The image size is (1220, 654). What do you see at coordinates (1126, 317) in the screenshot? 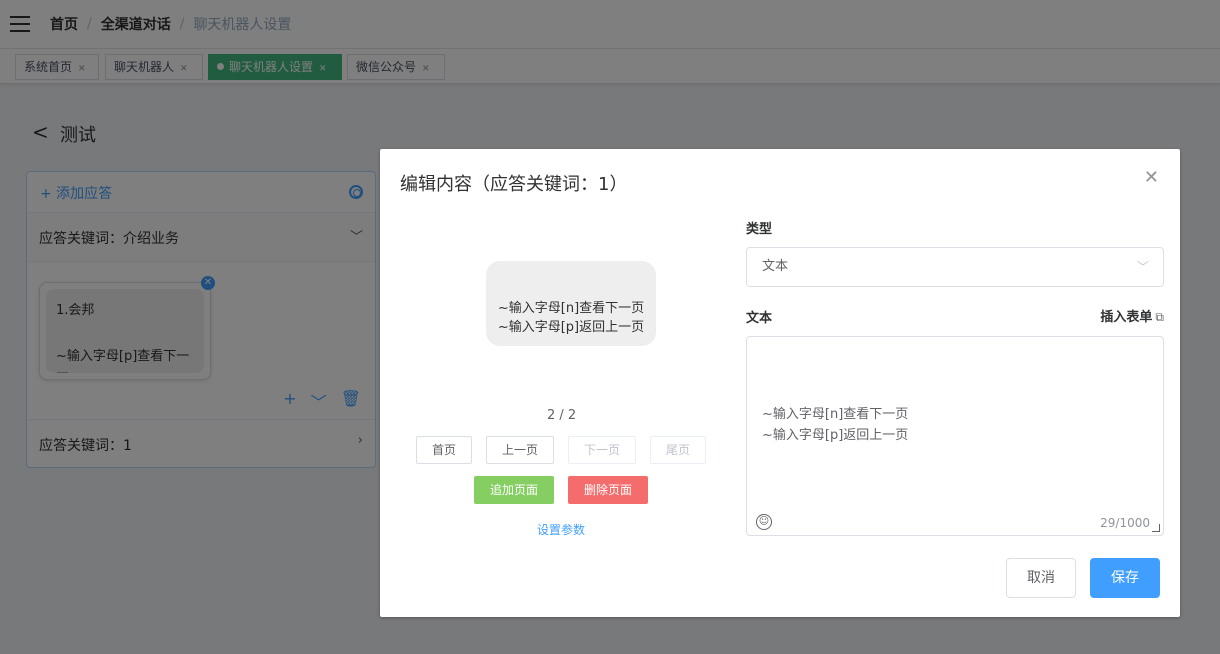
I see `insert-form-label: 插入表单` at bounding box center [1126, 317].